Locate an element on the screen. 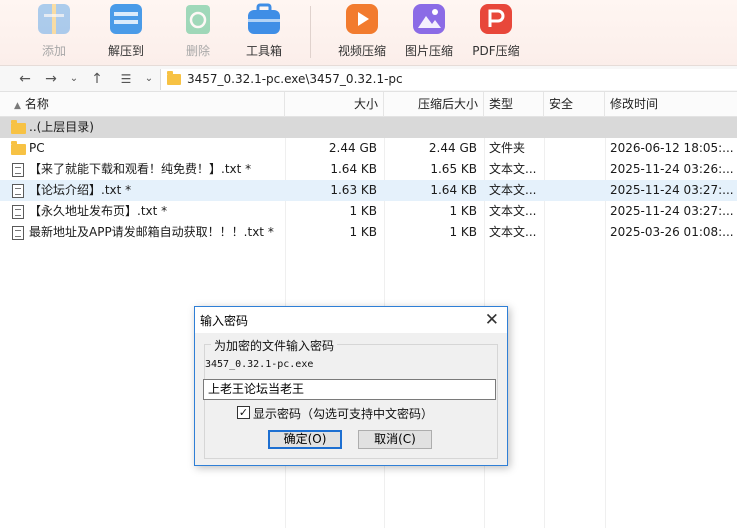  back-button: ← is located at coordinates (25, 79).